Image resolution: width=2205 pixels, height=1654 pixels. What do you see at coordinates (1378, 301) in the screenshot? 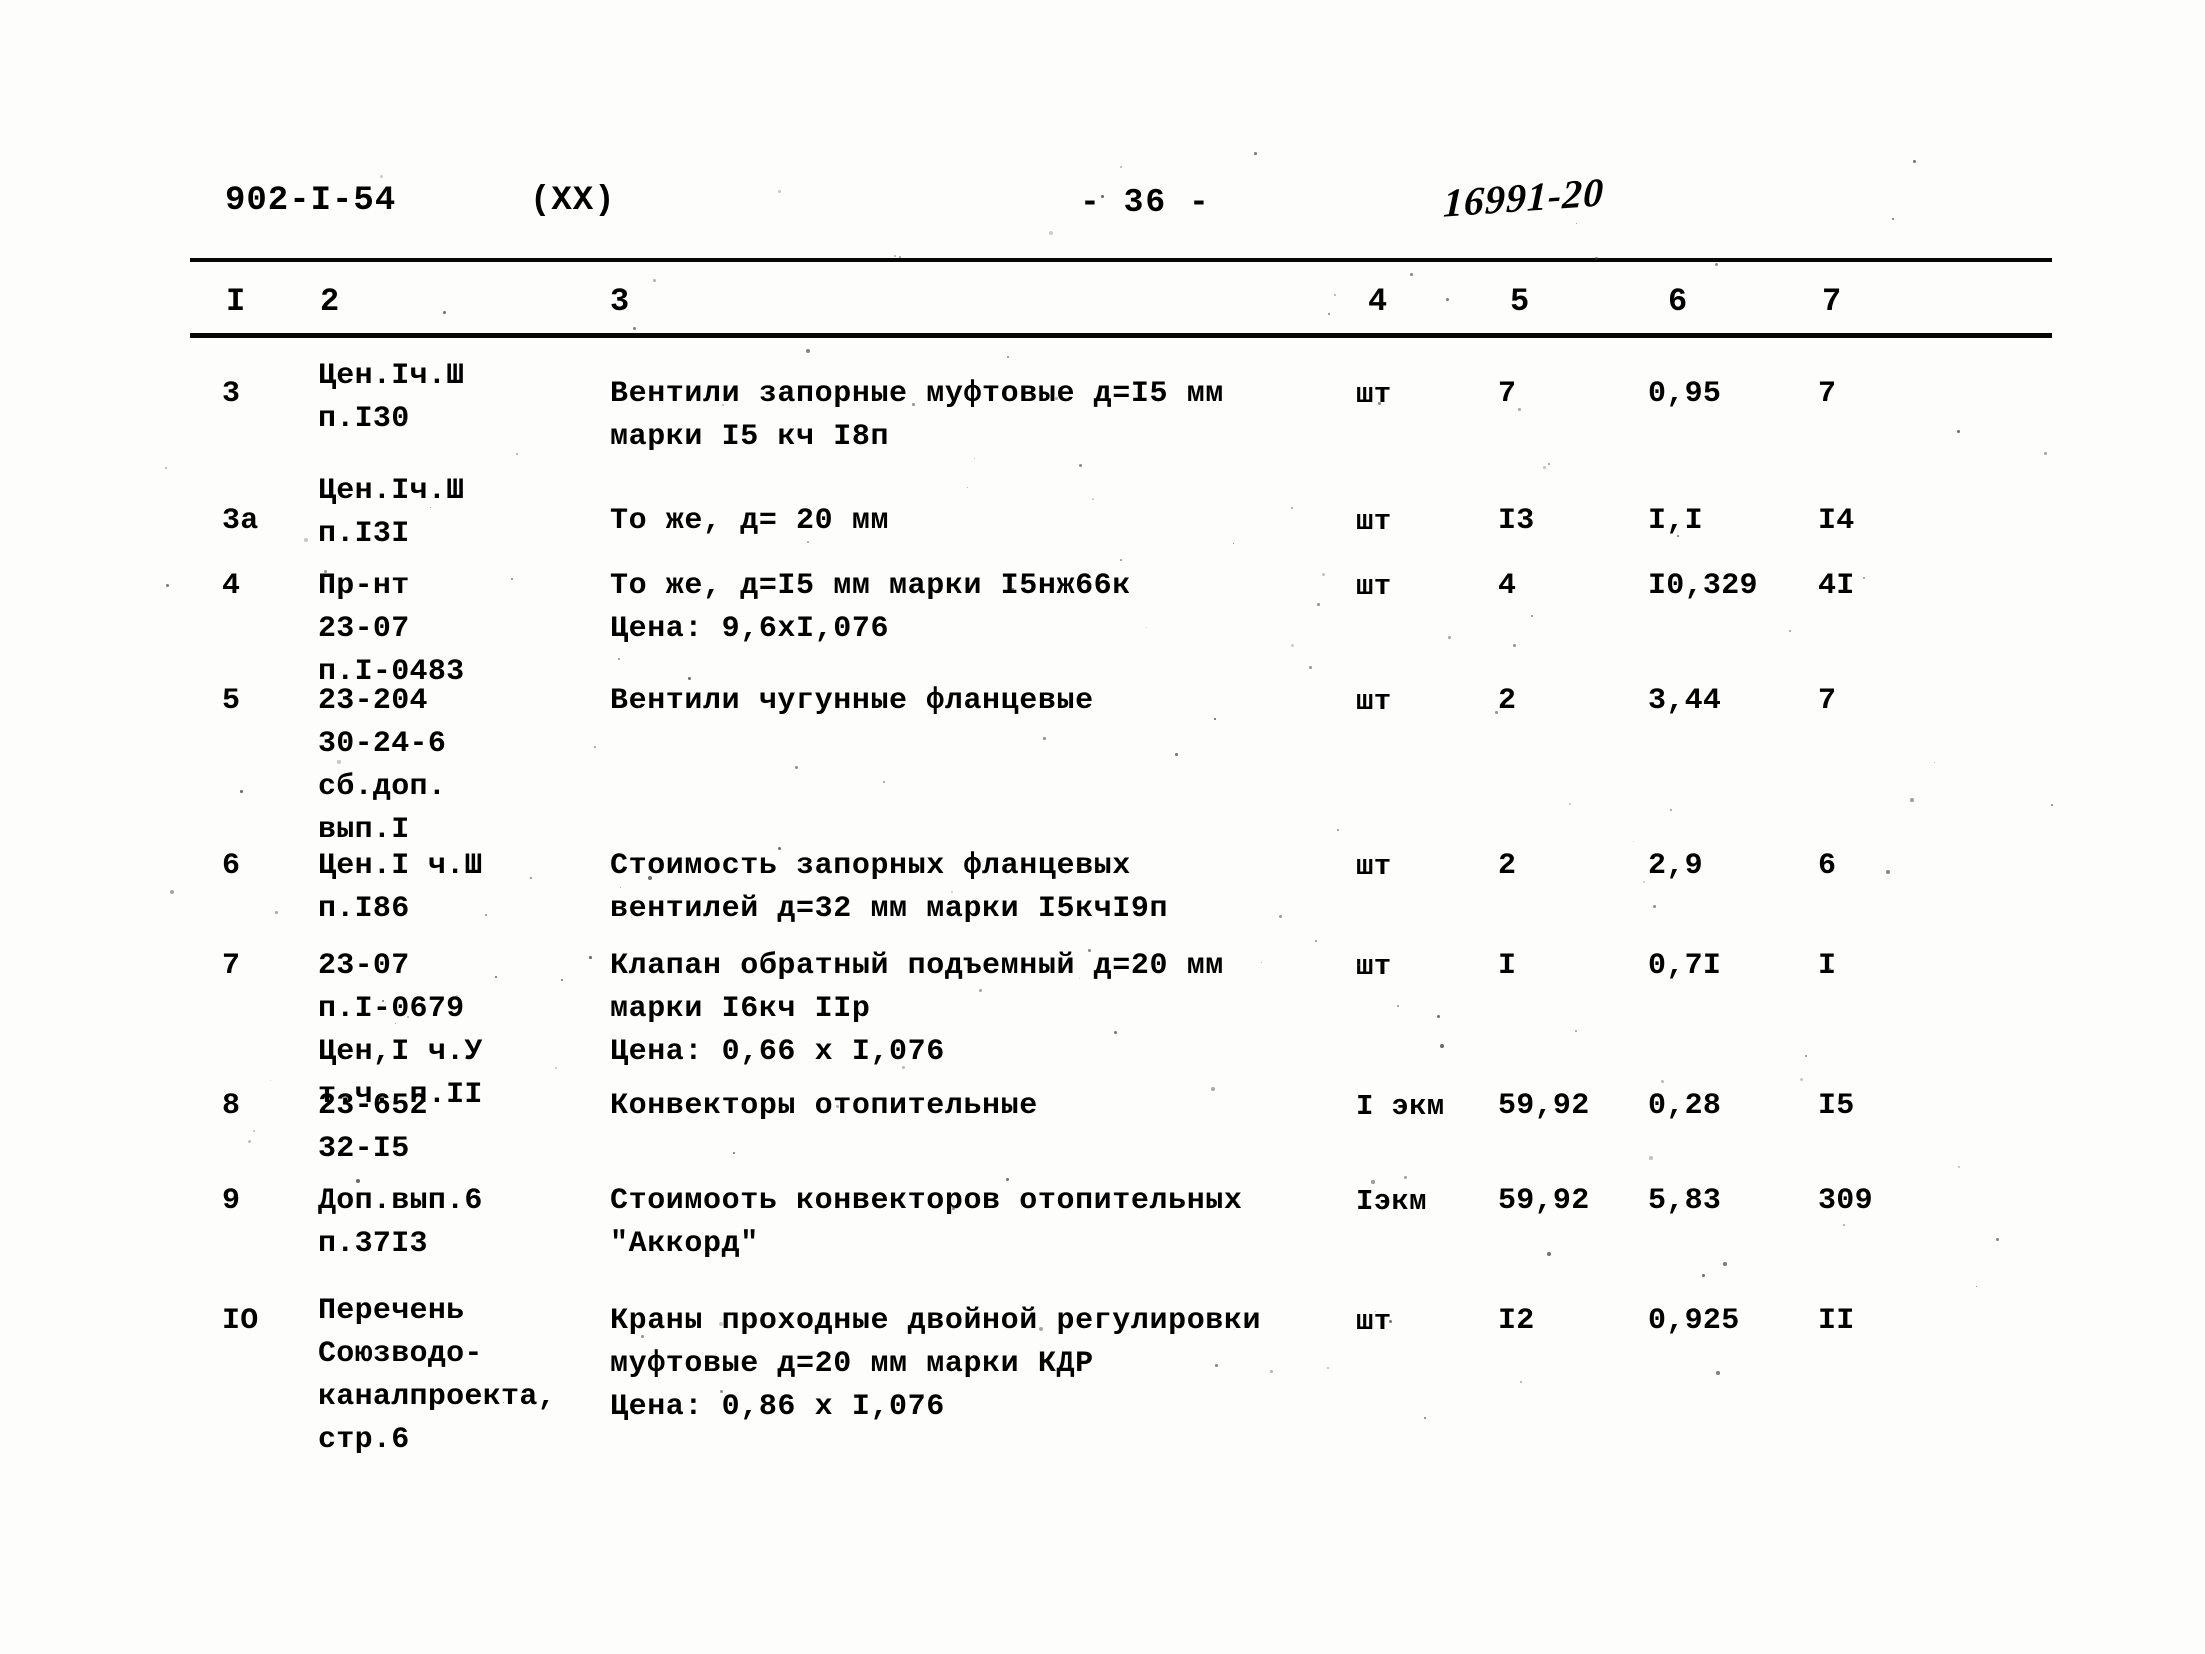
I see `column-header-4: 4` at bounding box center [1378, 301].